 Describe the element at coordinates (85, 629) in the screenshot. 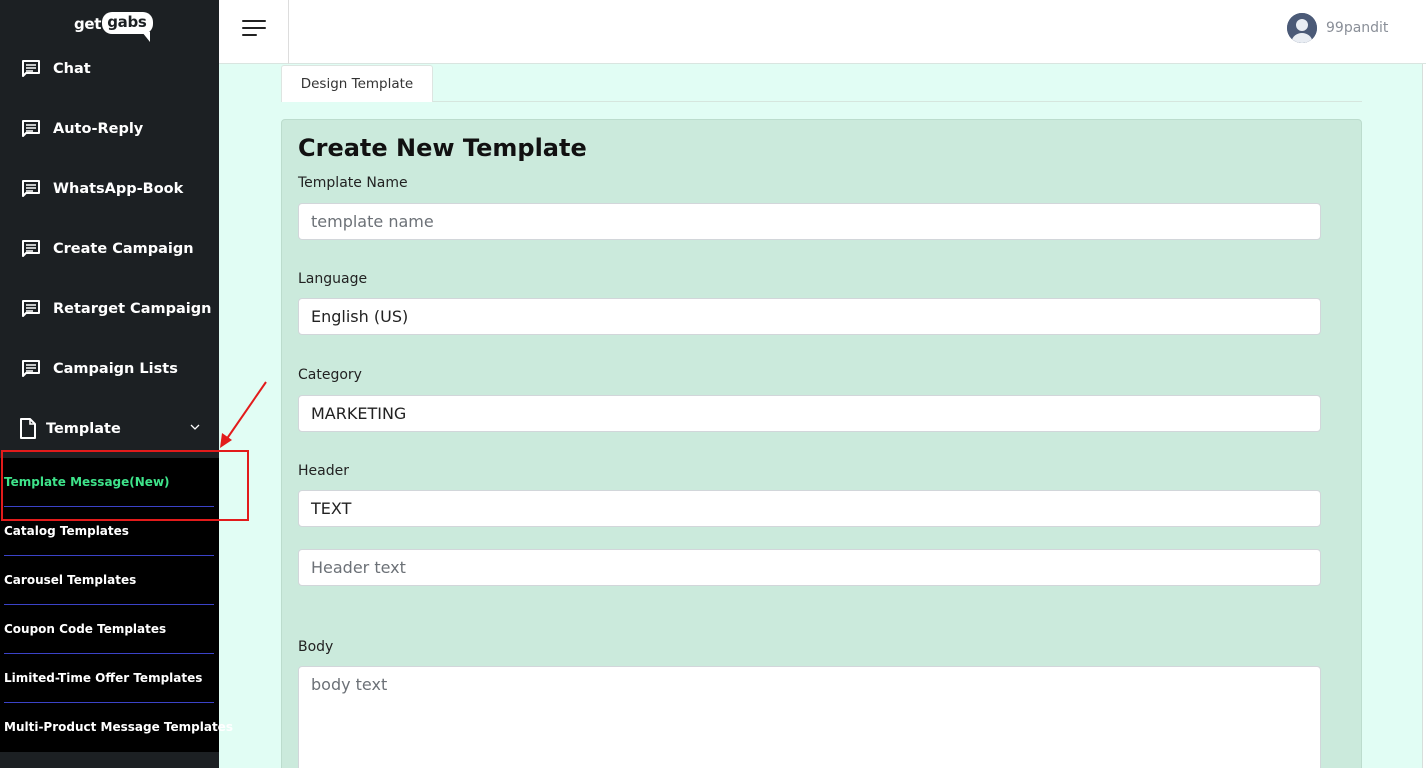

I see `submenu-item-label: Coupon Code Templates` at that location.